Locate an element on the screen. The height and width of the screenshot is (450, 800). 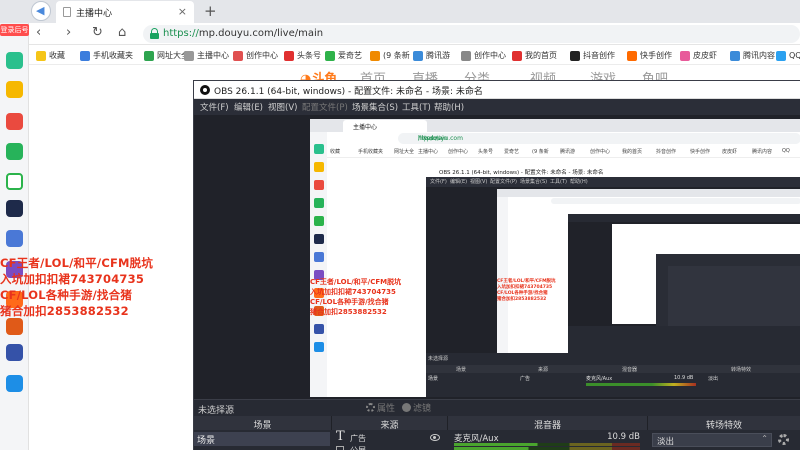
menu-scene-collection: 场景集合(S) is located at coordinates (375, 107).